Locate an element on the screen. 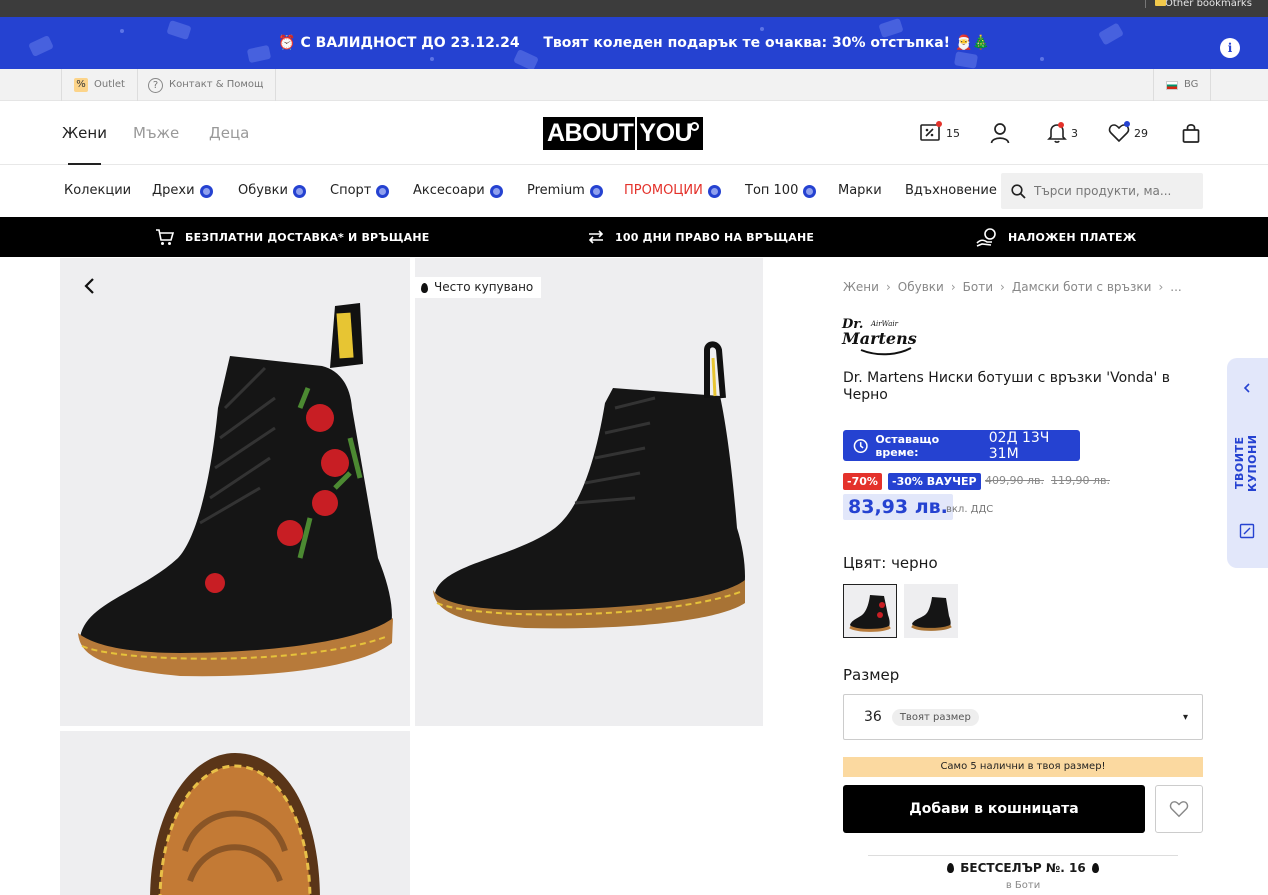  bestseller-label: БЕСТСЕЛЪР №. 16 is located at coordinates (1023, 868).